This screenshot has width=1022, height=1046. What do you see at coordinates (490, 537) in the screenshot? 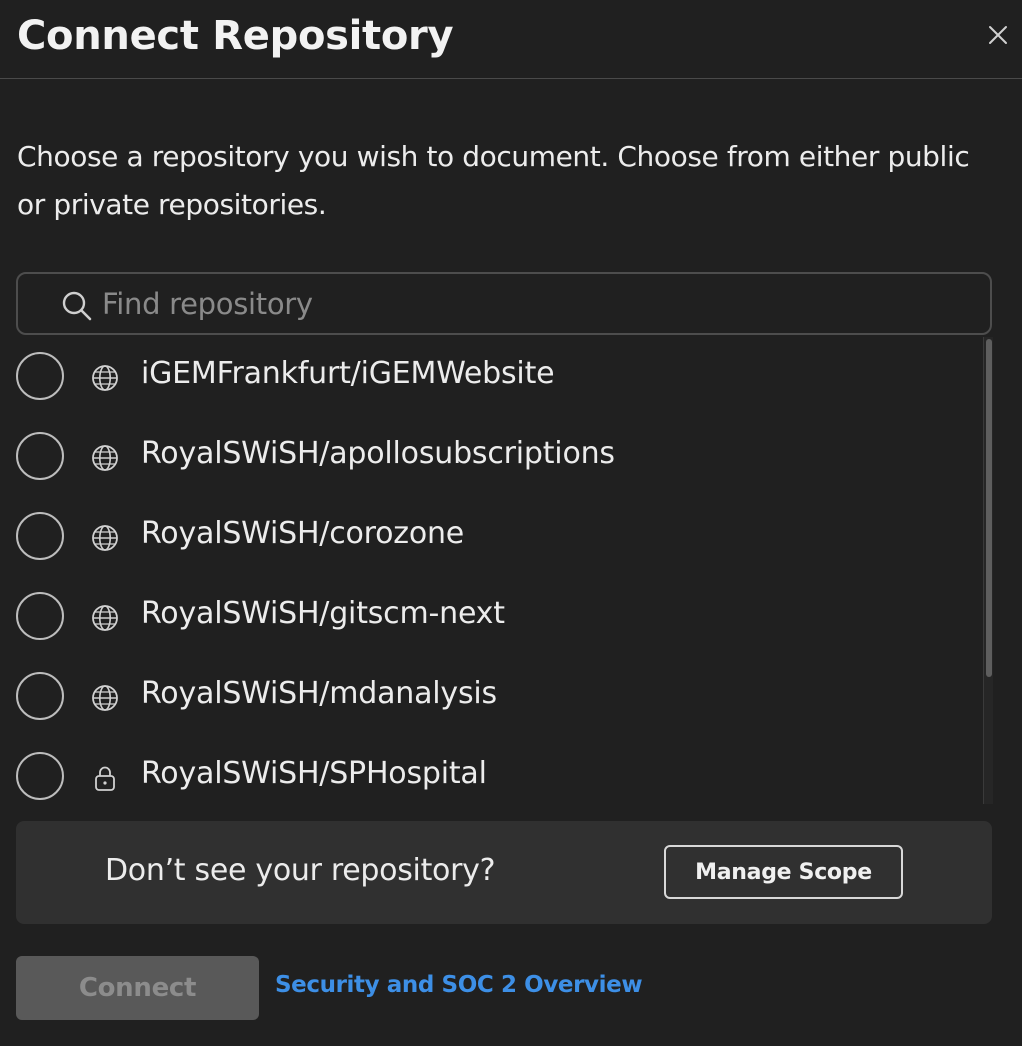
I see `repository-row: RoyalSWiSH/corozone` at bounding box center [490, 537].